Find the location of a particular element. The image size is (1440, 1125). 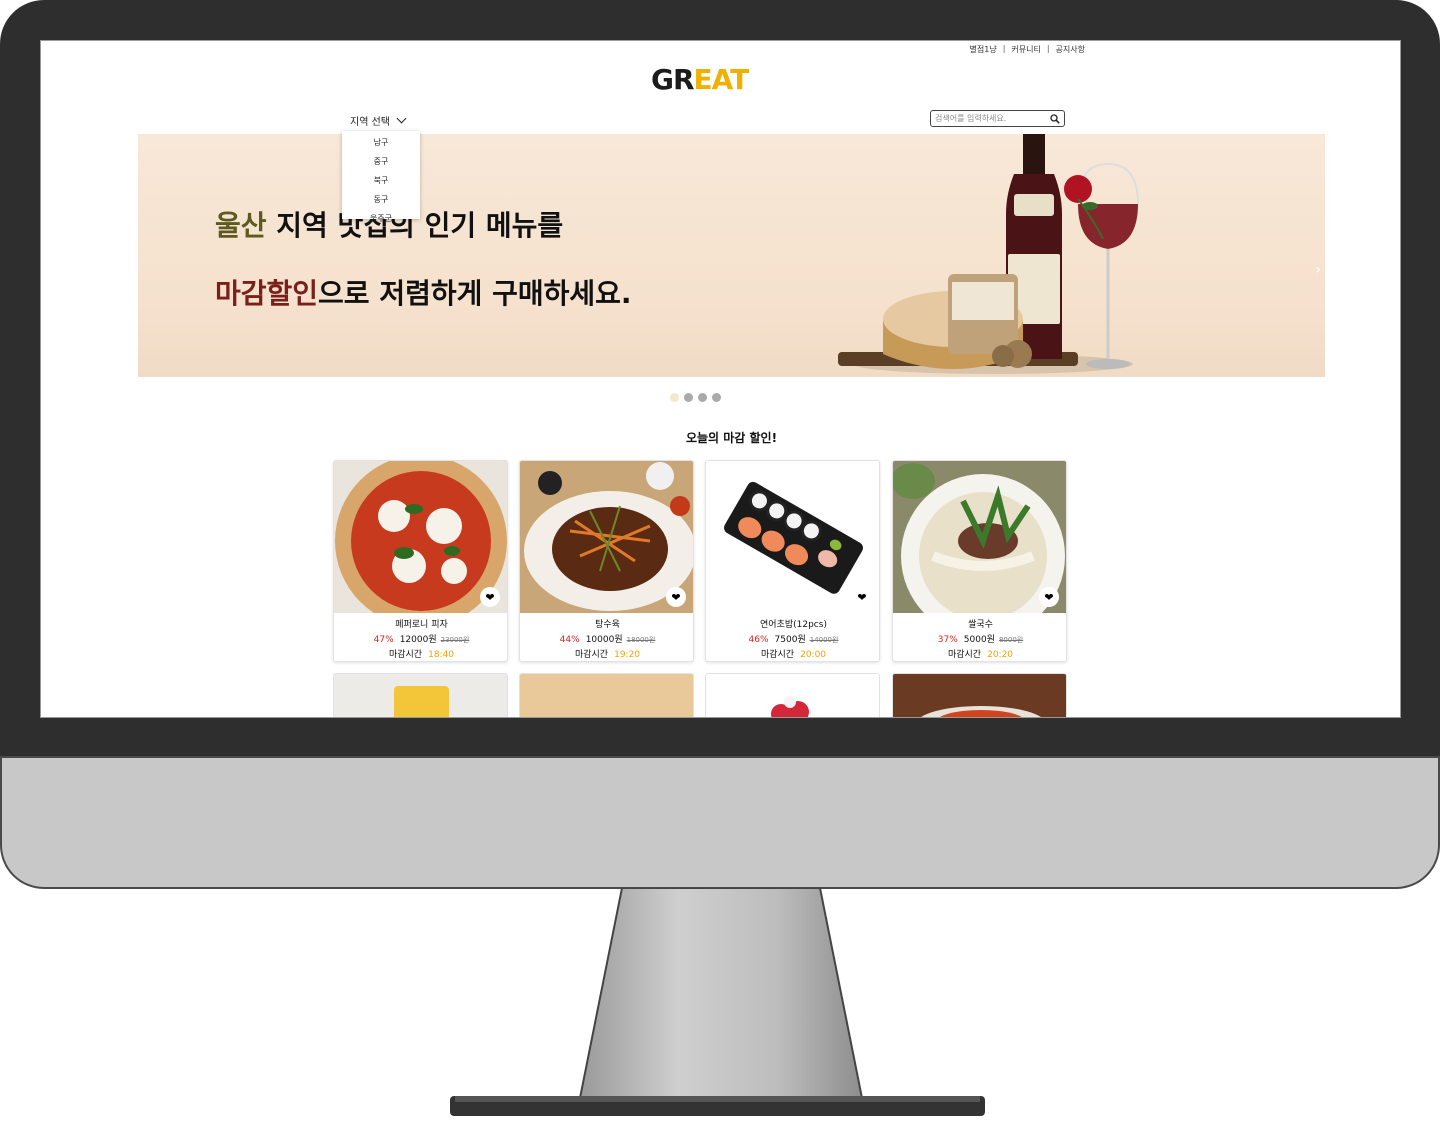

original-price: 23000원 is located at coordinates (455, 640).